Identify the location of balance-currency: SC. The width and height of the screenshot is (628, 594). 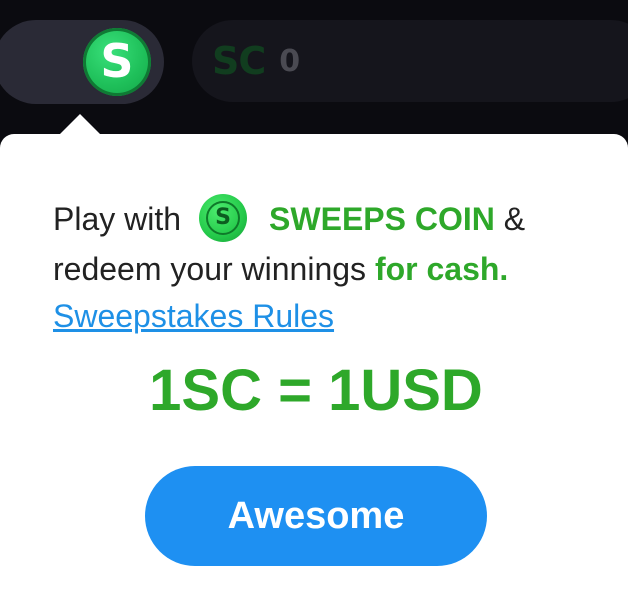
(239, 61).